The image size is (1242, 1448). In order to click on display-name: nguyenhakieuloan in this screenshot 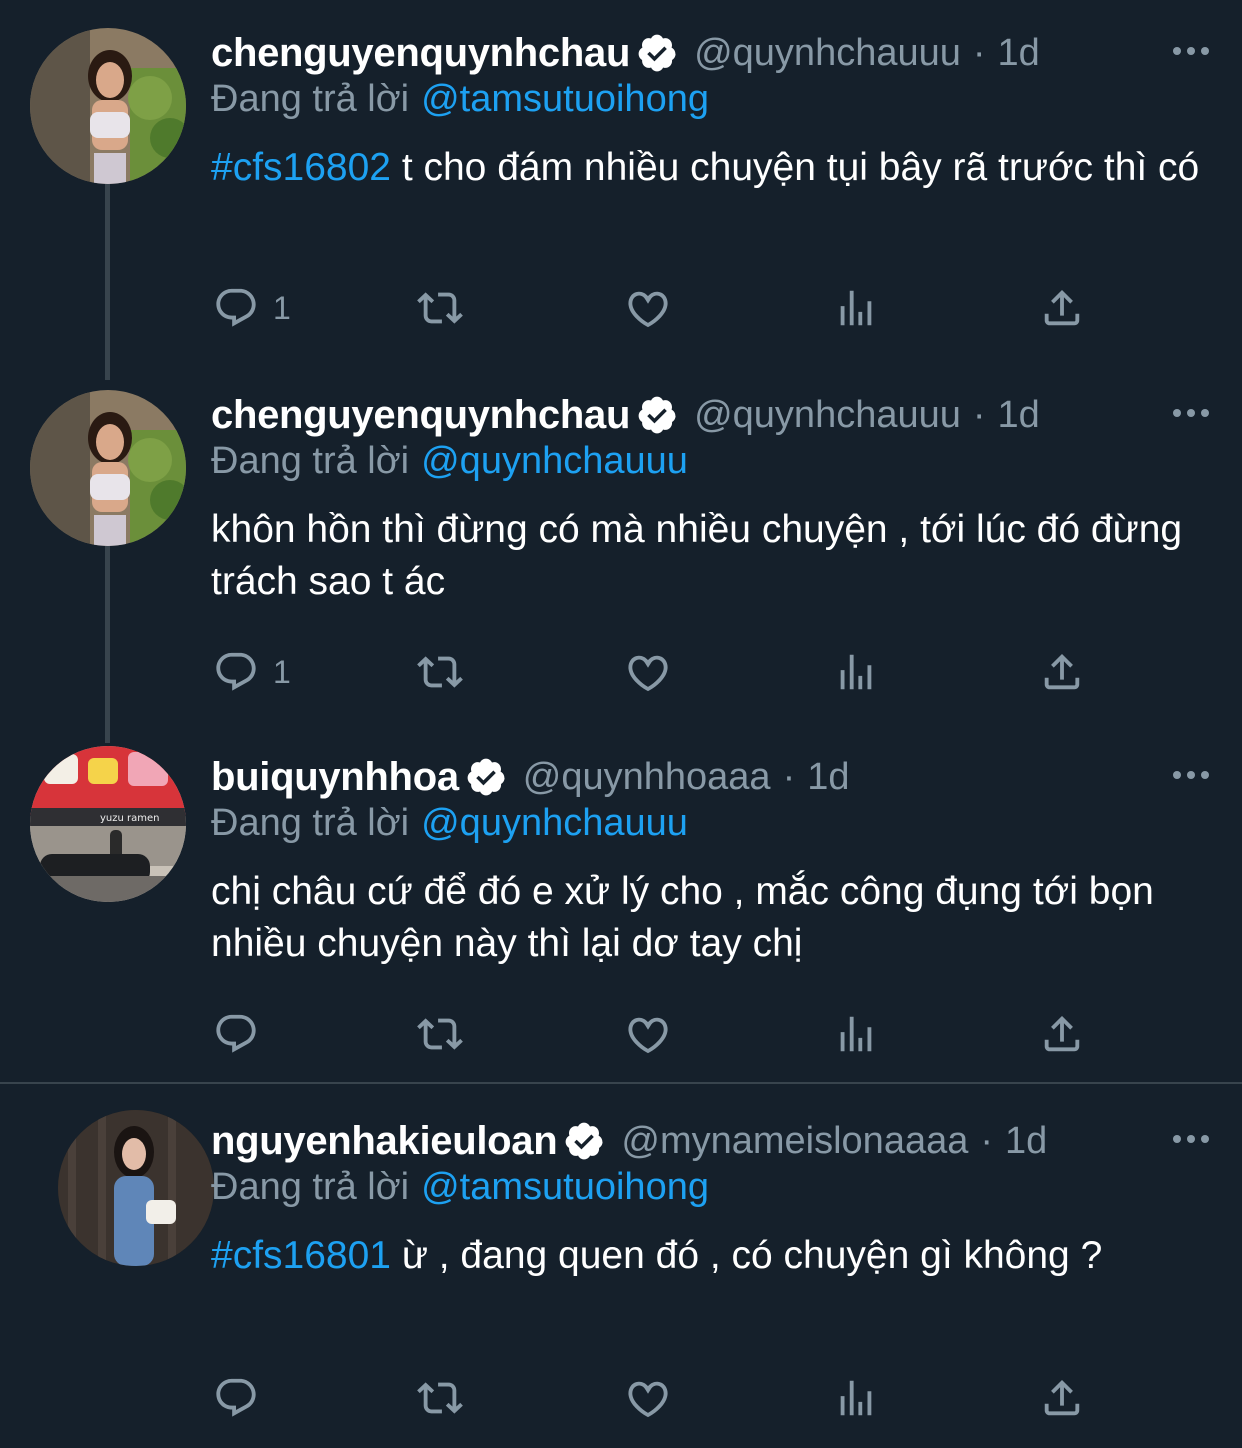, I will do `click(384, 1141)`.